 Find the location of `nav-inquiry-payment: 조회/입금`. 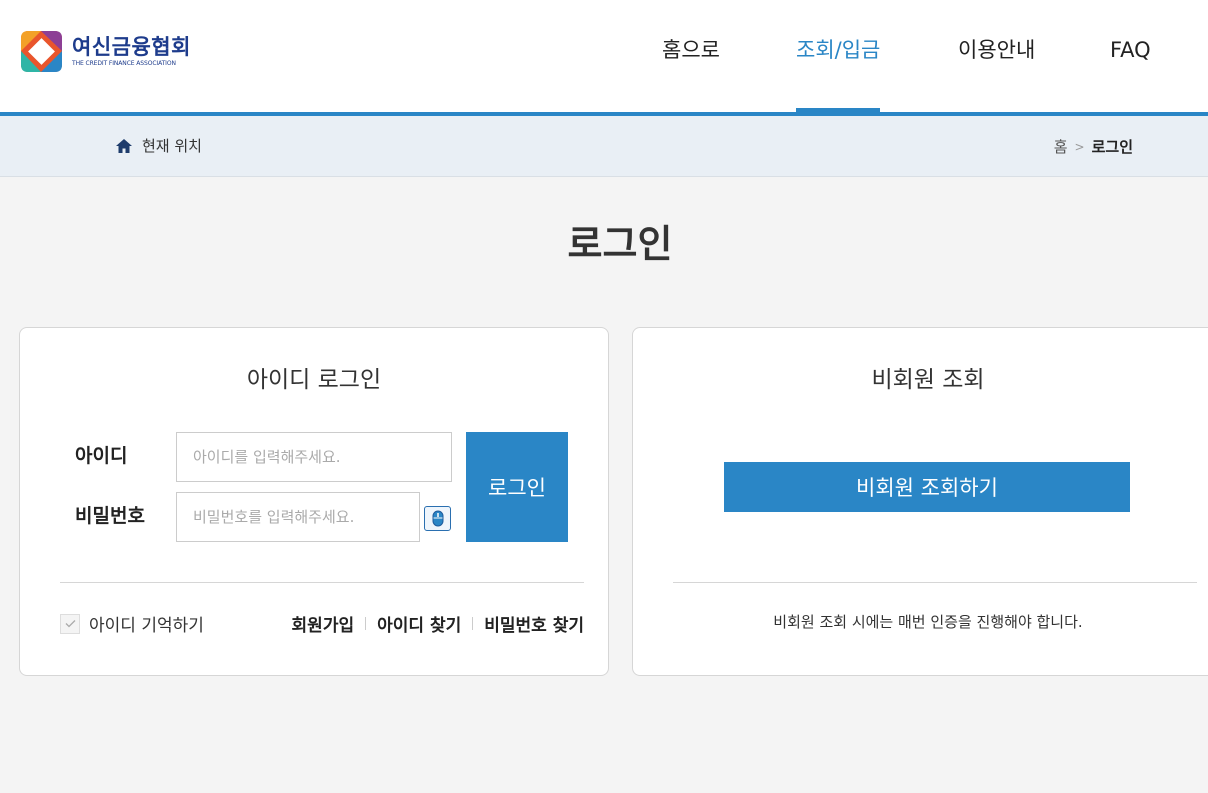

nav-inquiry-payment: 조회/입금 is located at coordinates (838, 50).